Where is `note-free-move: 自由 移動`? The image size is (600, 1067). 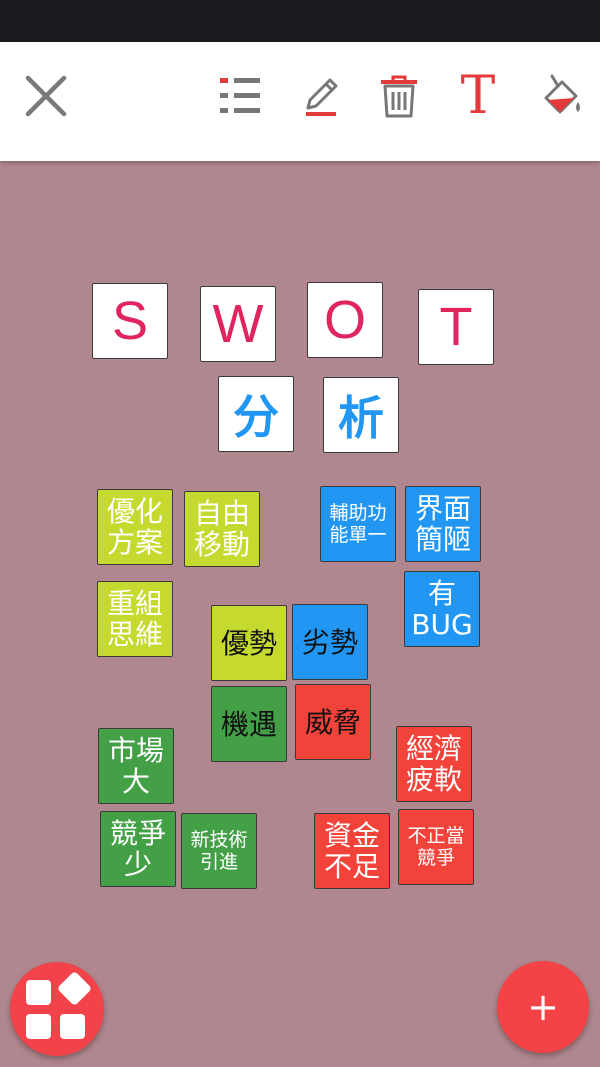
note-free-move: 自由 移動 is located at coordinates (222, 529).